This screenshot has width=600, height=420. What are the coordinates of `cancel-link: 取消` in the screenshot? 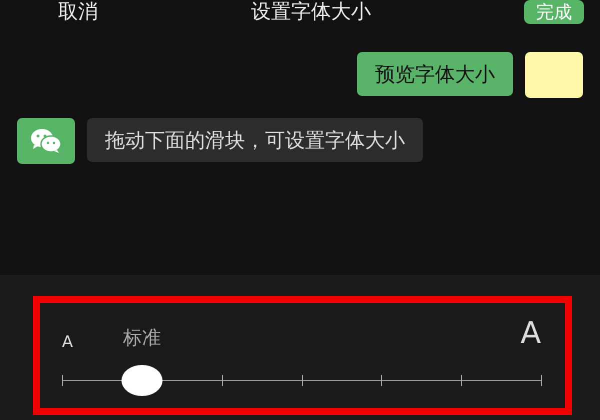 It's located at (78, 11).